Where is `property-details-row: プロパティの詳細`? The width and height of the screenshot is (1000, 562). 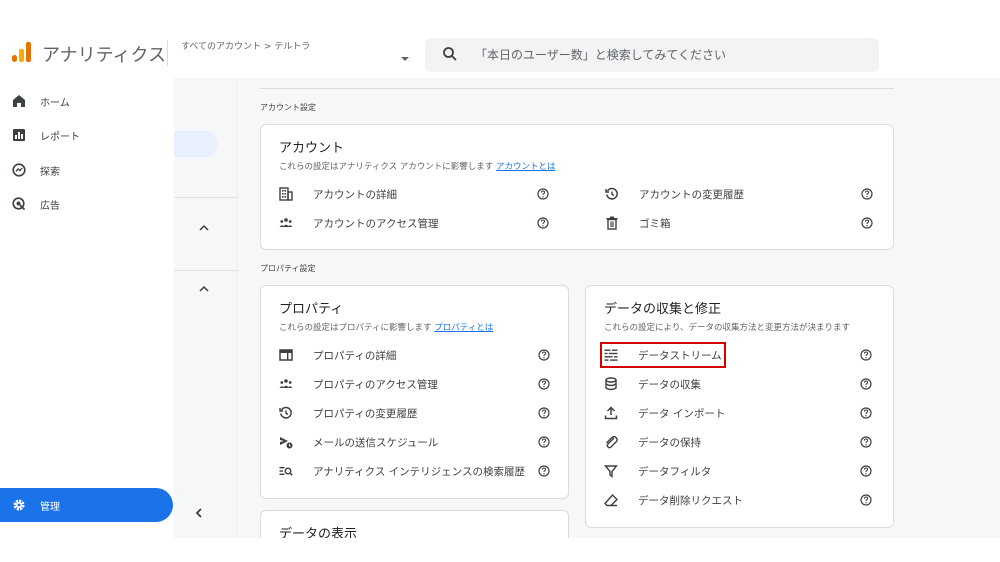 property-details-row: プロパティの詳細 is located at coordinates (415, 355).